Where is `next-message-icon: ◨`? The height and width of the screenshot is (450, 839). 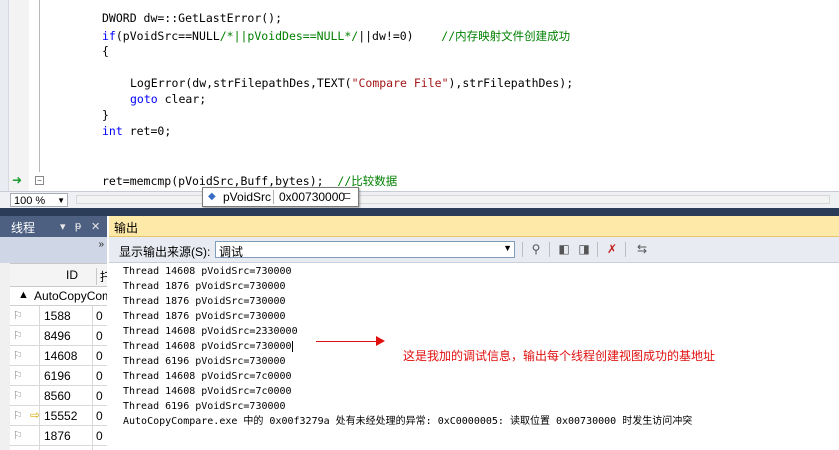 next-message-icon: ◨ is located at coordinates (584, 249).